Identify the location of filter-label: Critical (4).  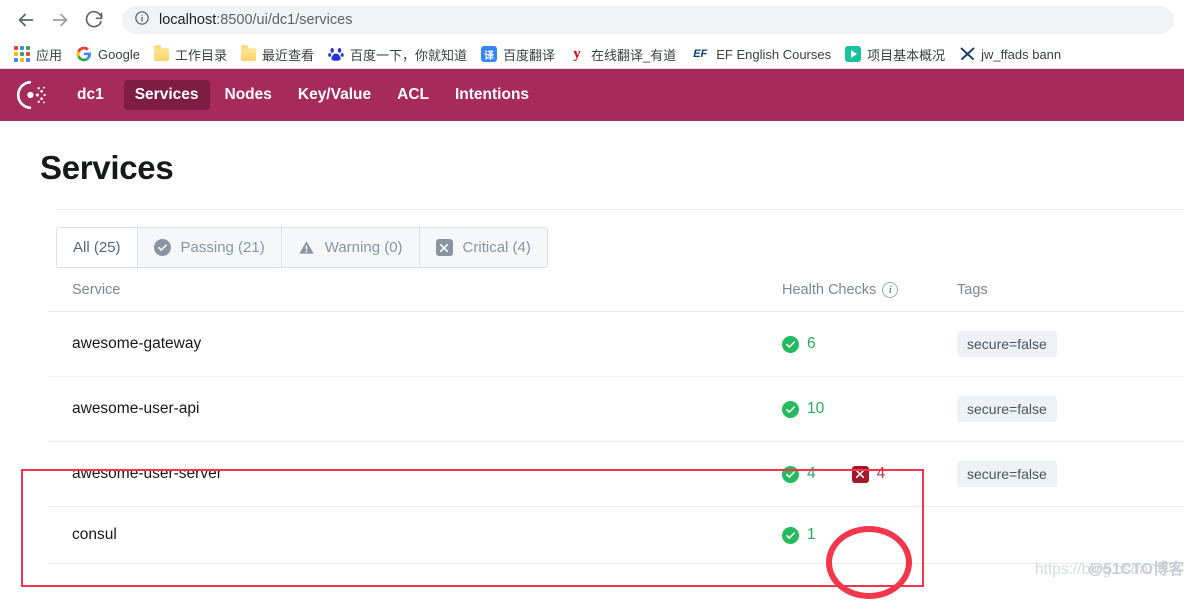
(496, 247).